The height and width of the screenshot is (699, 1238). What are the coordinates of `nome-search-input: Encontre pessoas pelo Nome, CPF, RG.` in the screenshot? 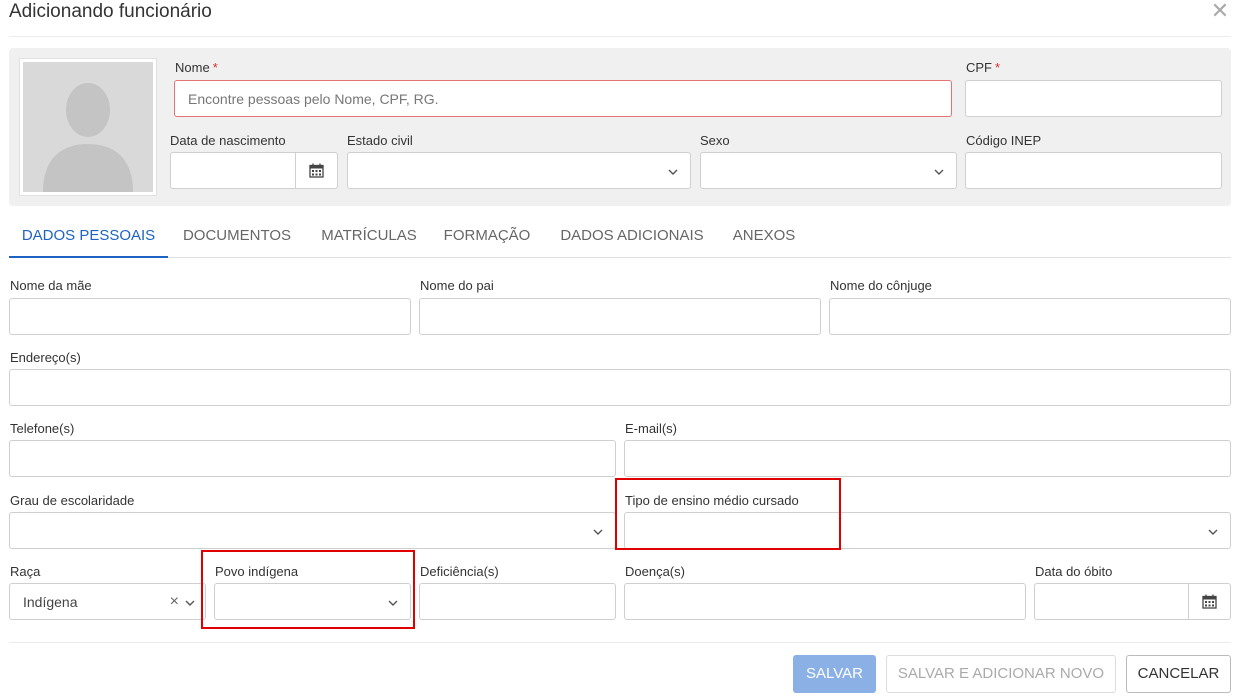 It's located at (563, 98).